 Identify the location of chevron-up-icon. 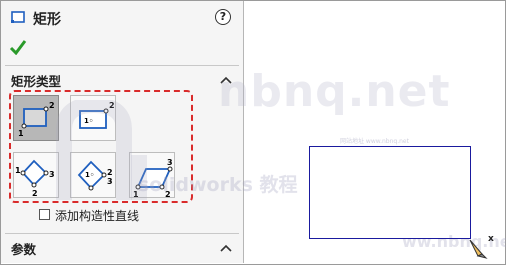
(226, 248).